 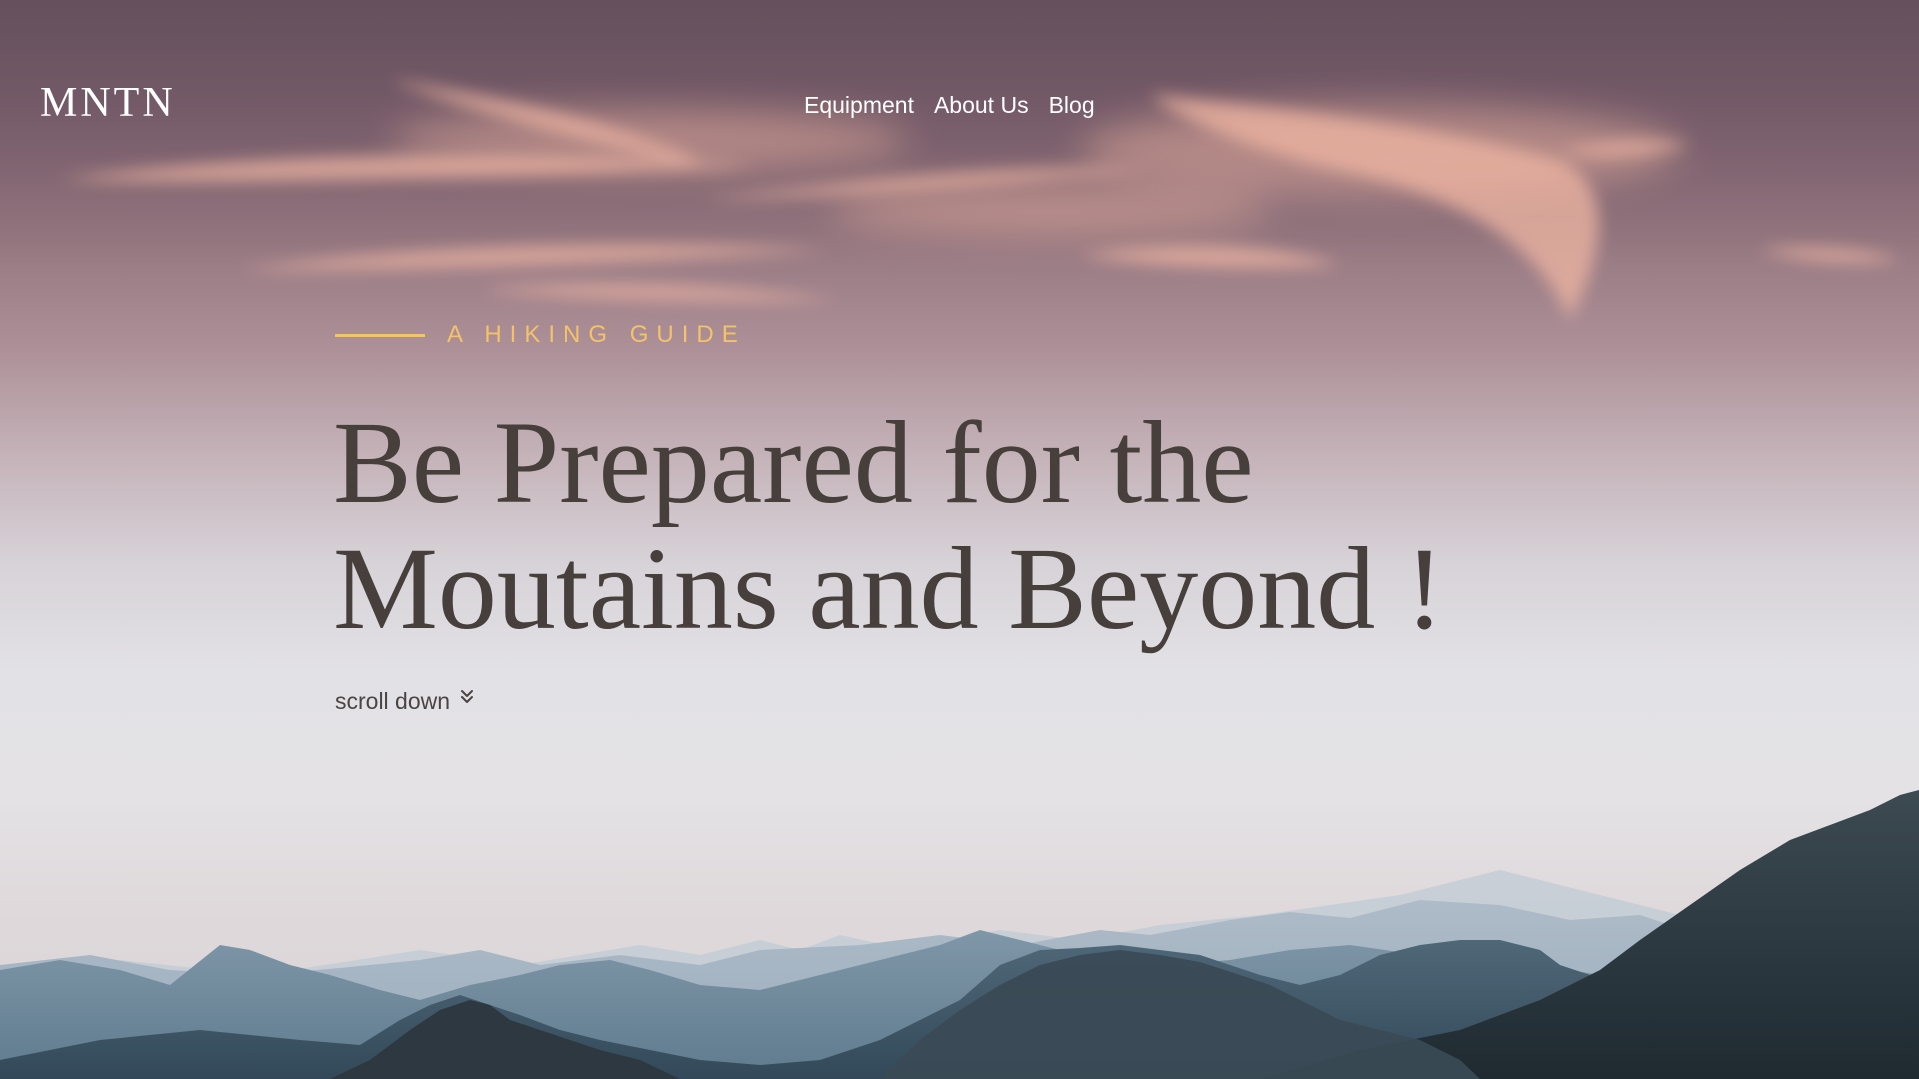 I want to click on main-nav: Equipment About Us Blog, so click(x=949, y=106).